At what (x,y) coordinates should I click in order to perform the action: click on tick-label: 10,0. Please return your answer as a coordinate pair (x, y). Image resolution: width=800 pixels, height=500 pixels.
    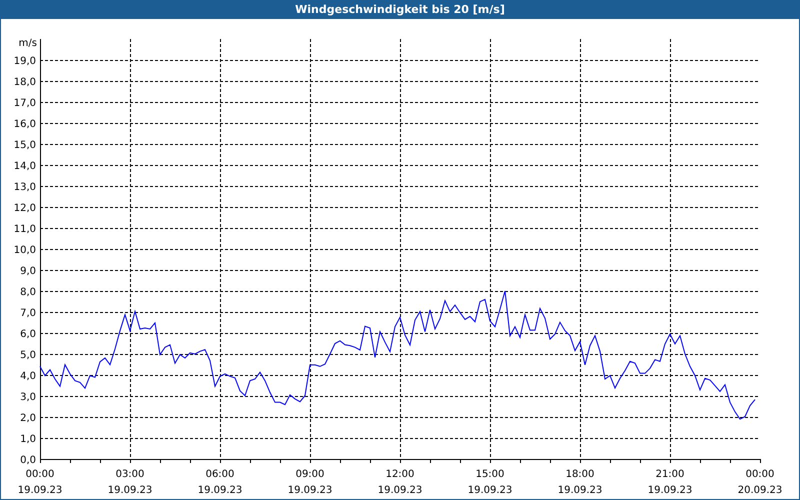
    Looking at the image, I should click on (25, 250).